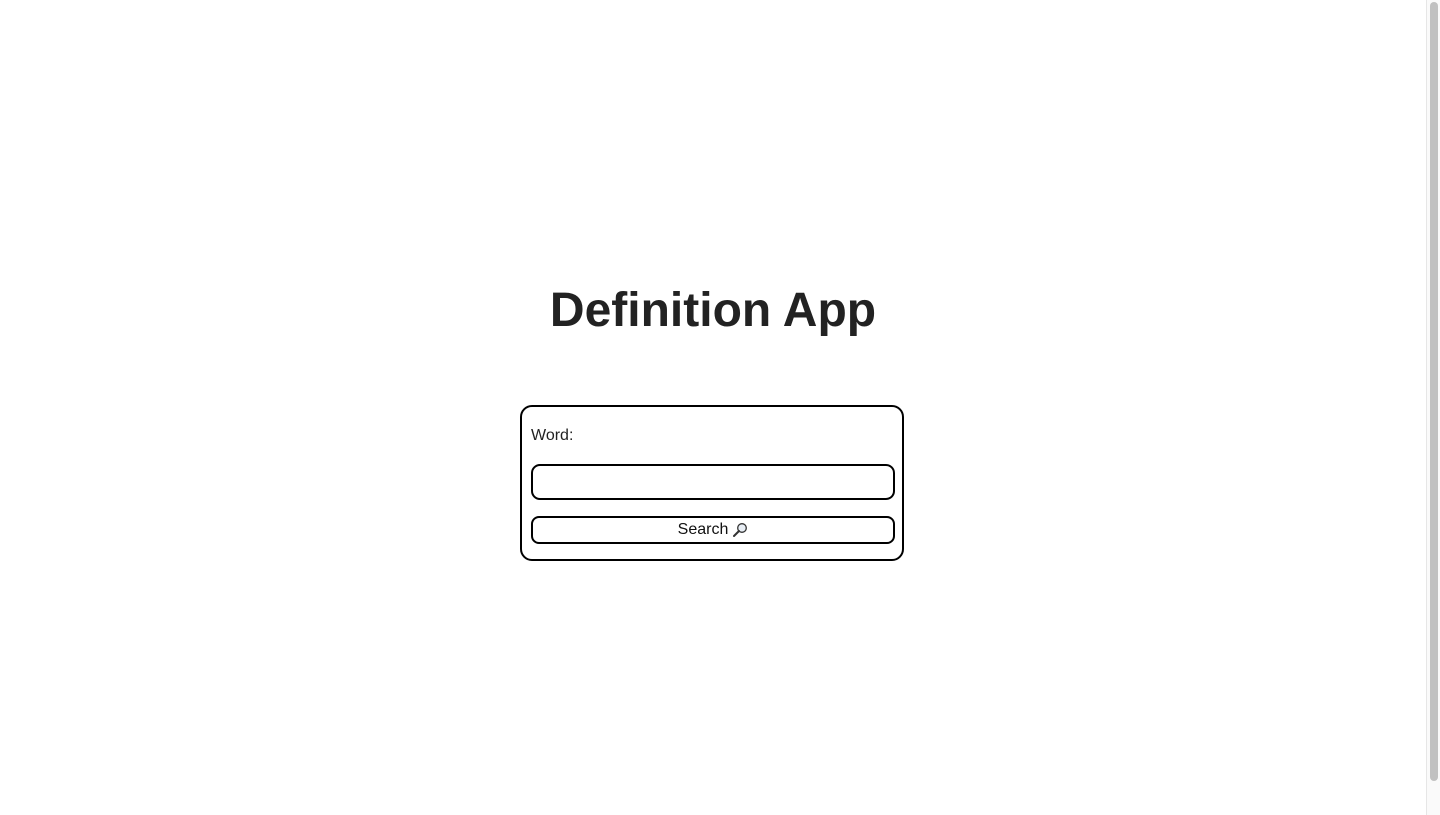 The height and width of the screenshot is (815, 1440). Describe the element at coordinates (703, 529) in the screenshot. I see `search-button-label: Search` at that location.